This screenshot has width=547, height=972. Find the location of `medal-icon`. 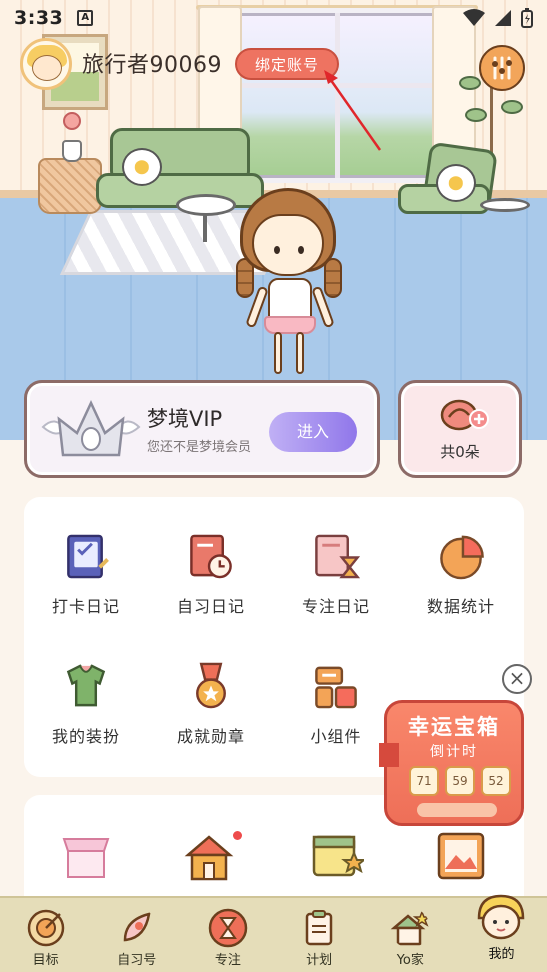

medal-icon is located at coordinates (211, 685).